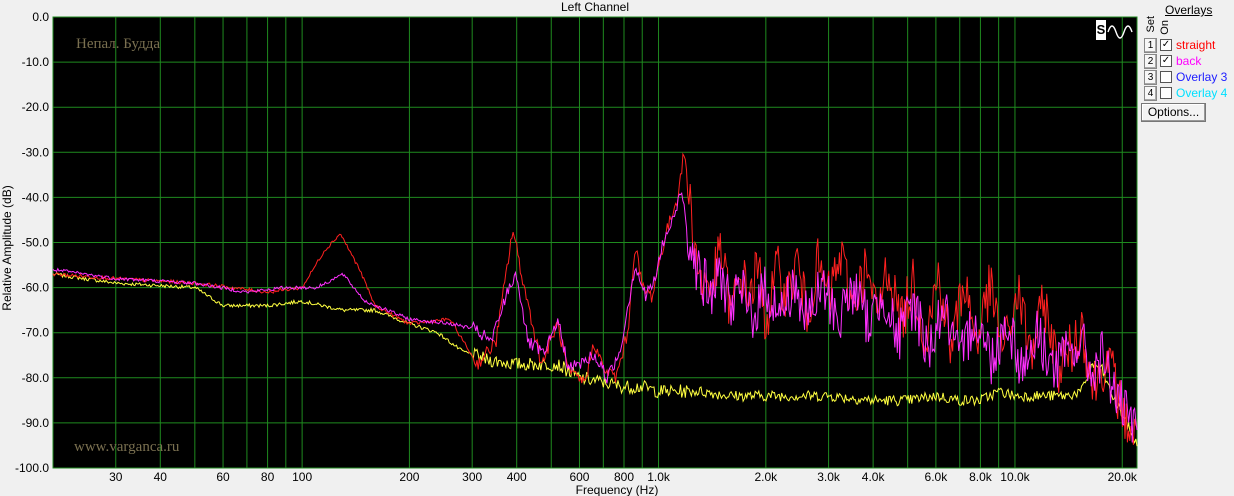 This screenshot has height=496, width=1234. What do you see at coordinates (1150, 77) in the screenshot?
I see `overlay-set-button-3: 3` at bounding box center [1150, 77].